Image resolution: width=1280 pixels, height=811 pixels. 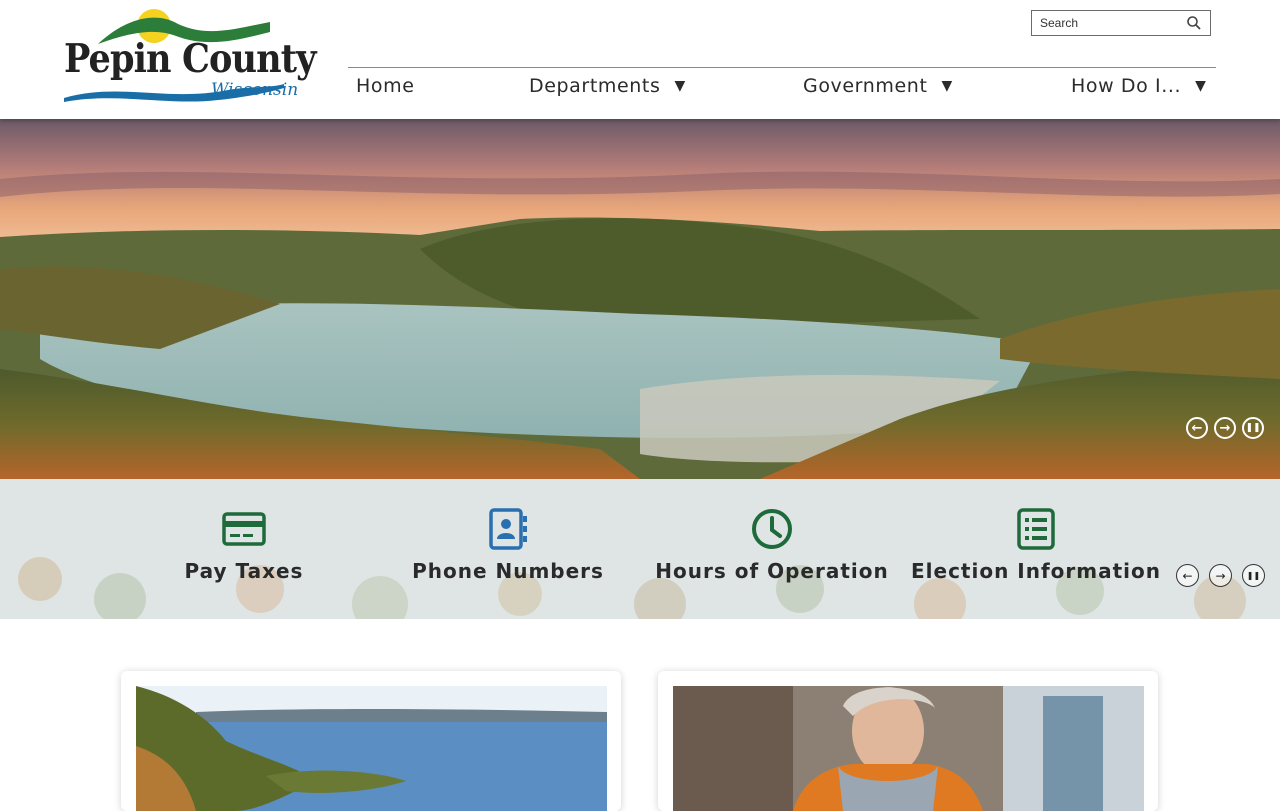 What do you see at coordinates (1253, 428) in the screenshot?
I see `hero-pause-button: ❚❚` at bounding box center [1253, 428].